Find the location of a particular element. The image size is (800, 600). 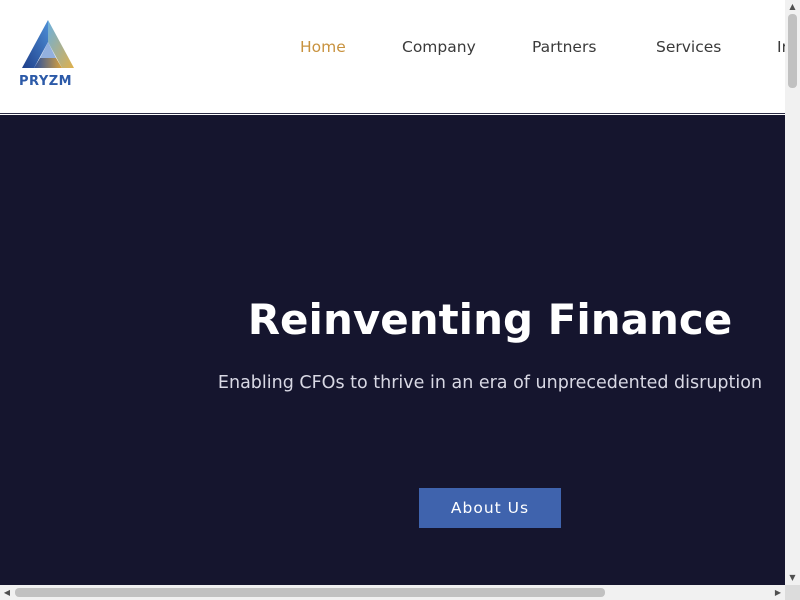

vertical-scroll-thumb is located at coordinates (792, 51).